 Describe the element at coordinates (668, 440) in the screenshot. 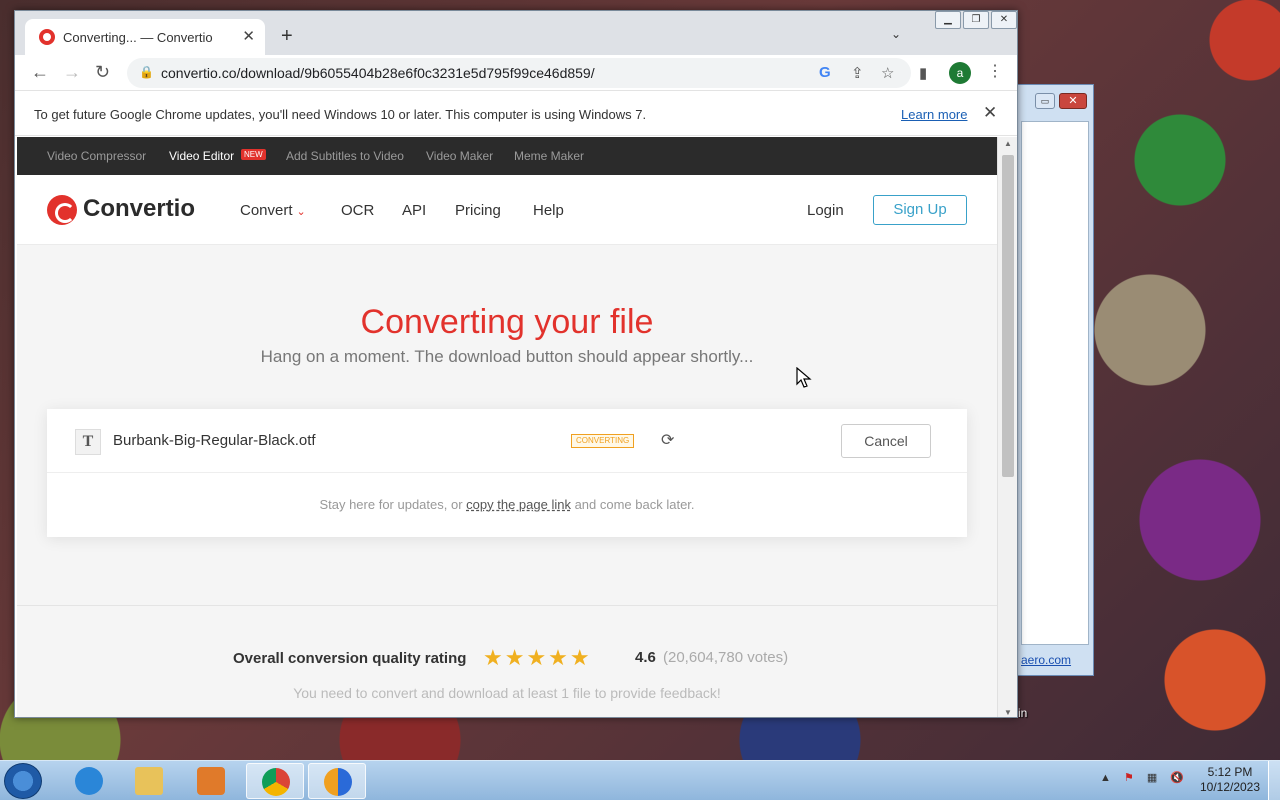

I see `refresh-spinner-icon: ⟳` at that location.